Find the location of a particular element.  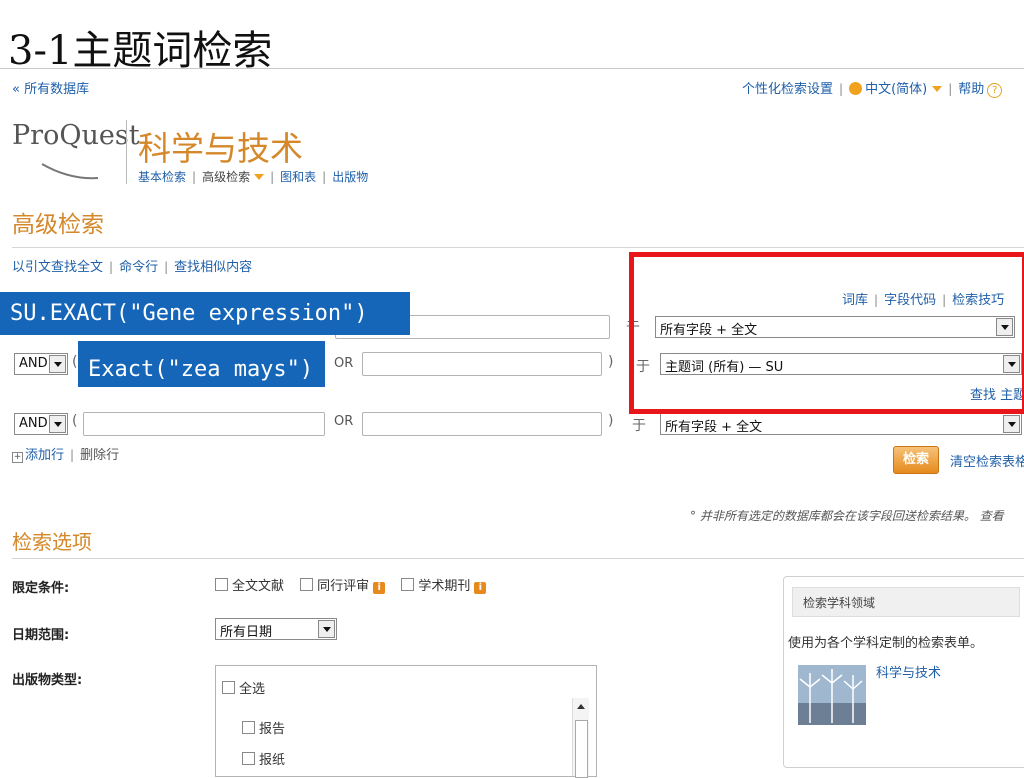

subject-area-panel: 检索学科领域 使用为各个学科定制的检索表单。 科学与技术 is located at coordinates (903, 672).